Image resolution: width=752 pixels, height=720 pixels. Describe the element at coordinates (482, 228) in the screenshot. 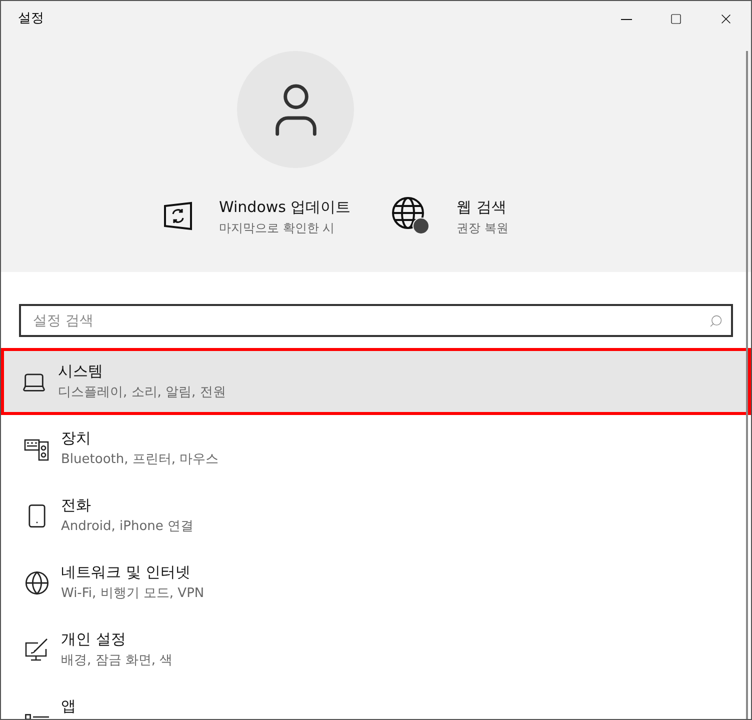

I see `quick-action-subtitle: 권장 복원` at that location.